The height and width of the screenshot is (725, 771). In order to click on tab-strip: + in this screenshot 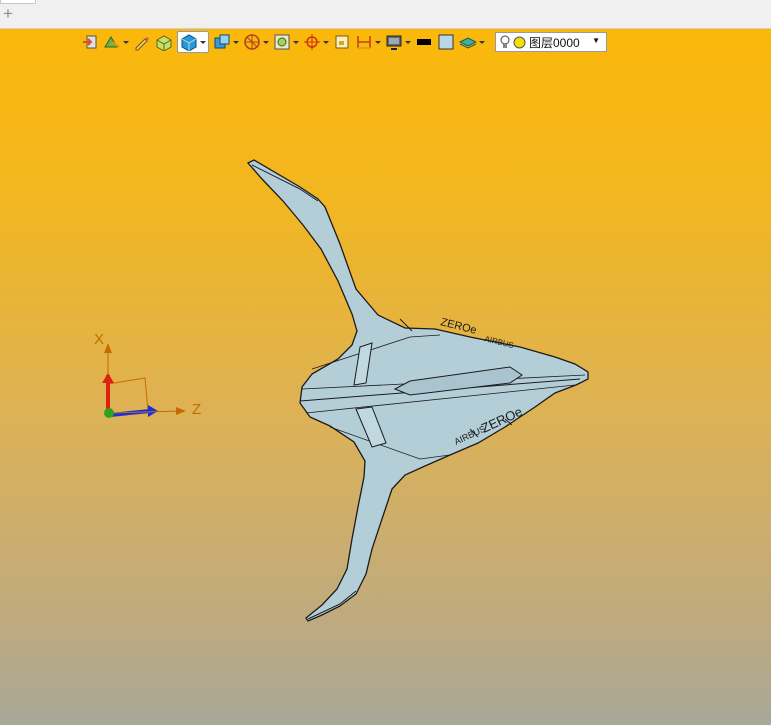, I will do `click(385, 14)`.